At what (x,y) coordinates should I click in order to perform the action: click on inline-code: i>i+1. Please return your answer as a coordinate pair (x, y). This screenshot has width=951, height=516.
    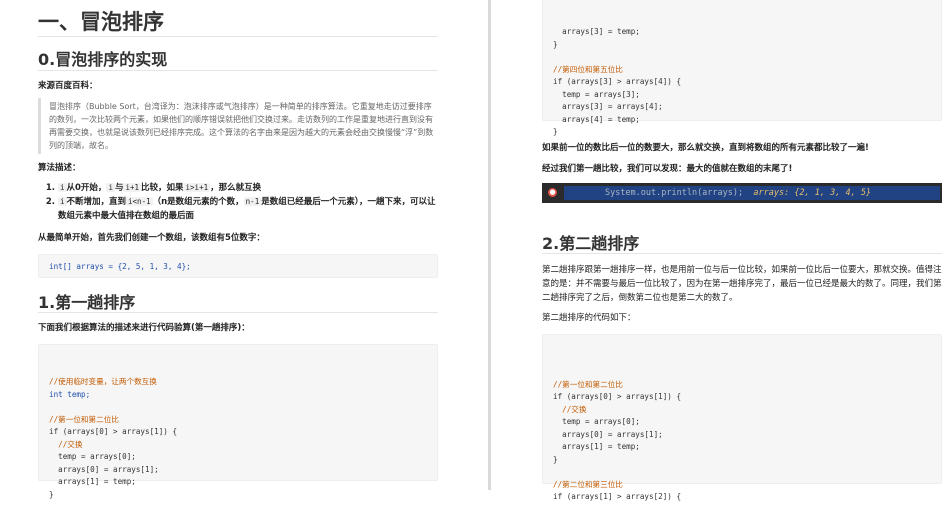
    Looking at the image, I should click on (197, 187).